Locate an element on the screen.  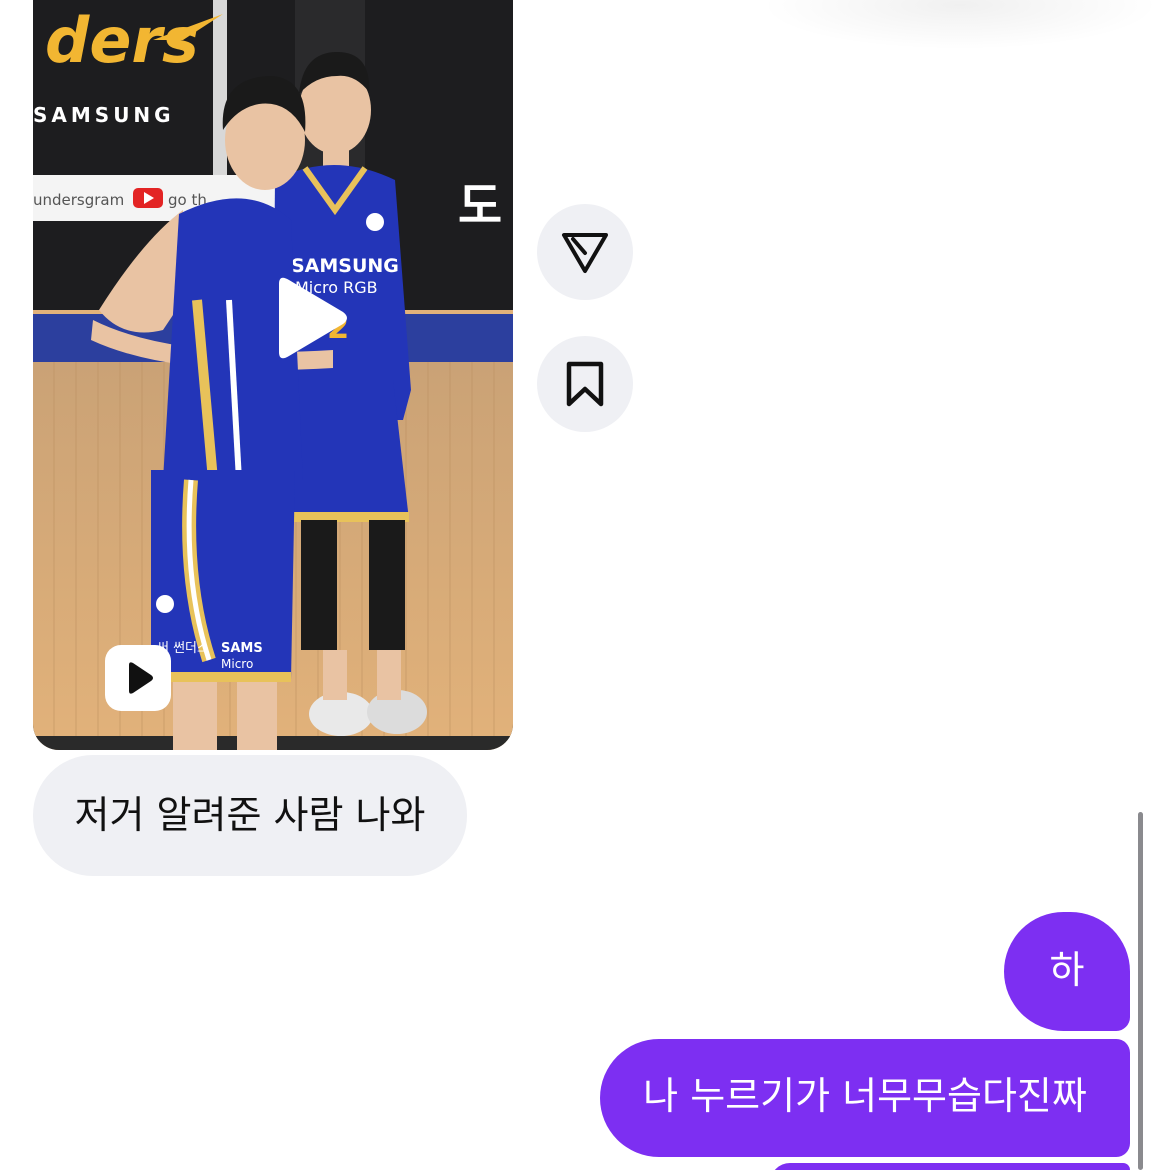
paper-plane-icon is located at coordinates (585, 253).